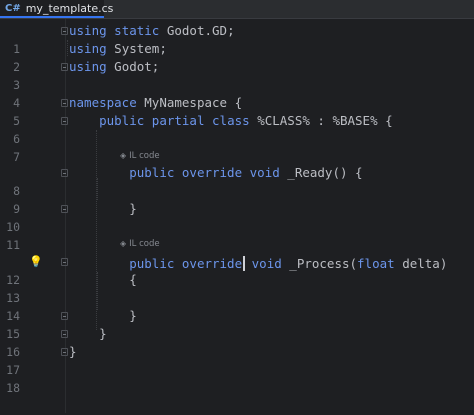 Image resolution: width=474 pixels, height=415 pixels. What do you see at coordinates (244, 263) in the screenshot?
I see `text-caret` at bounding box center [244, 263].